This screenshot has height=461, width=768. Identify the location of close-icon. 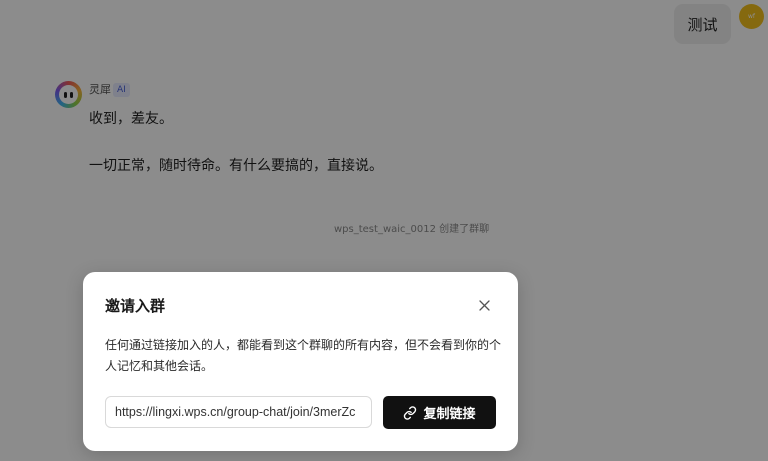
(484, 305).